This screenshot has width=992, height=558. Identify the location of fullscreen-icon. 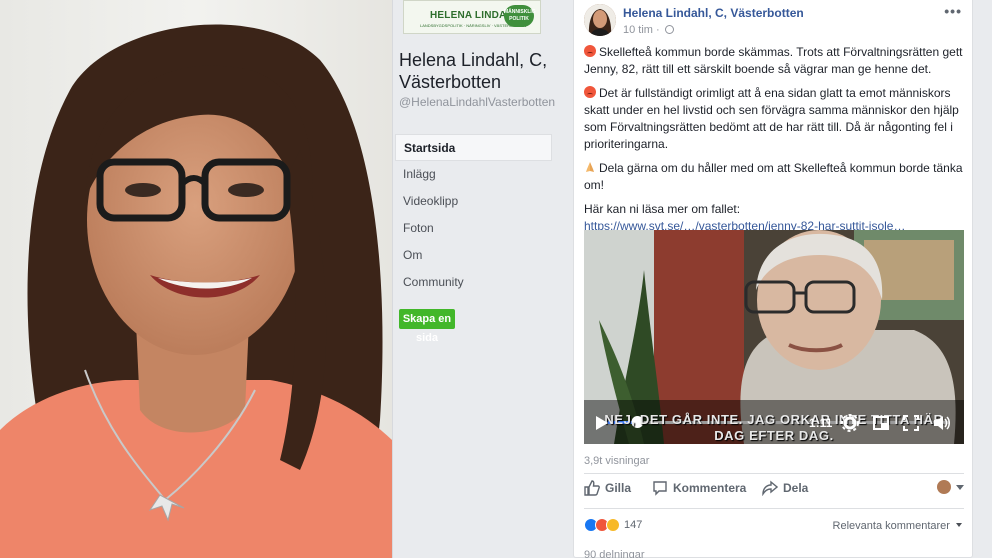
(911, 423).